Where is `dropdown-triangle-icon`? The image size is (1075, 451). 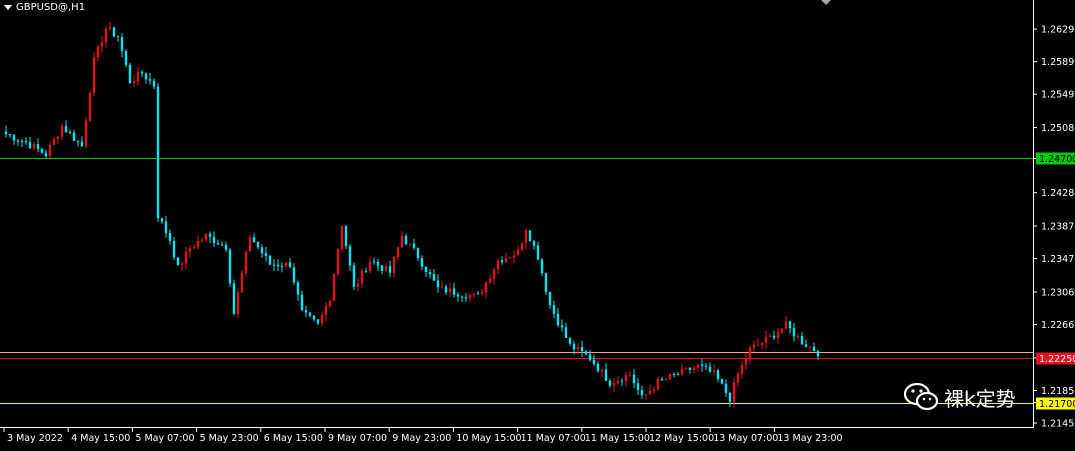
dropdown-triangle-icon is located at coordinates (8, 7).